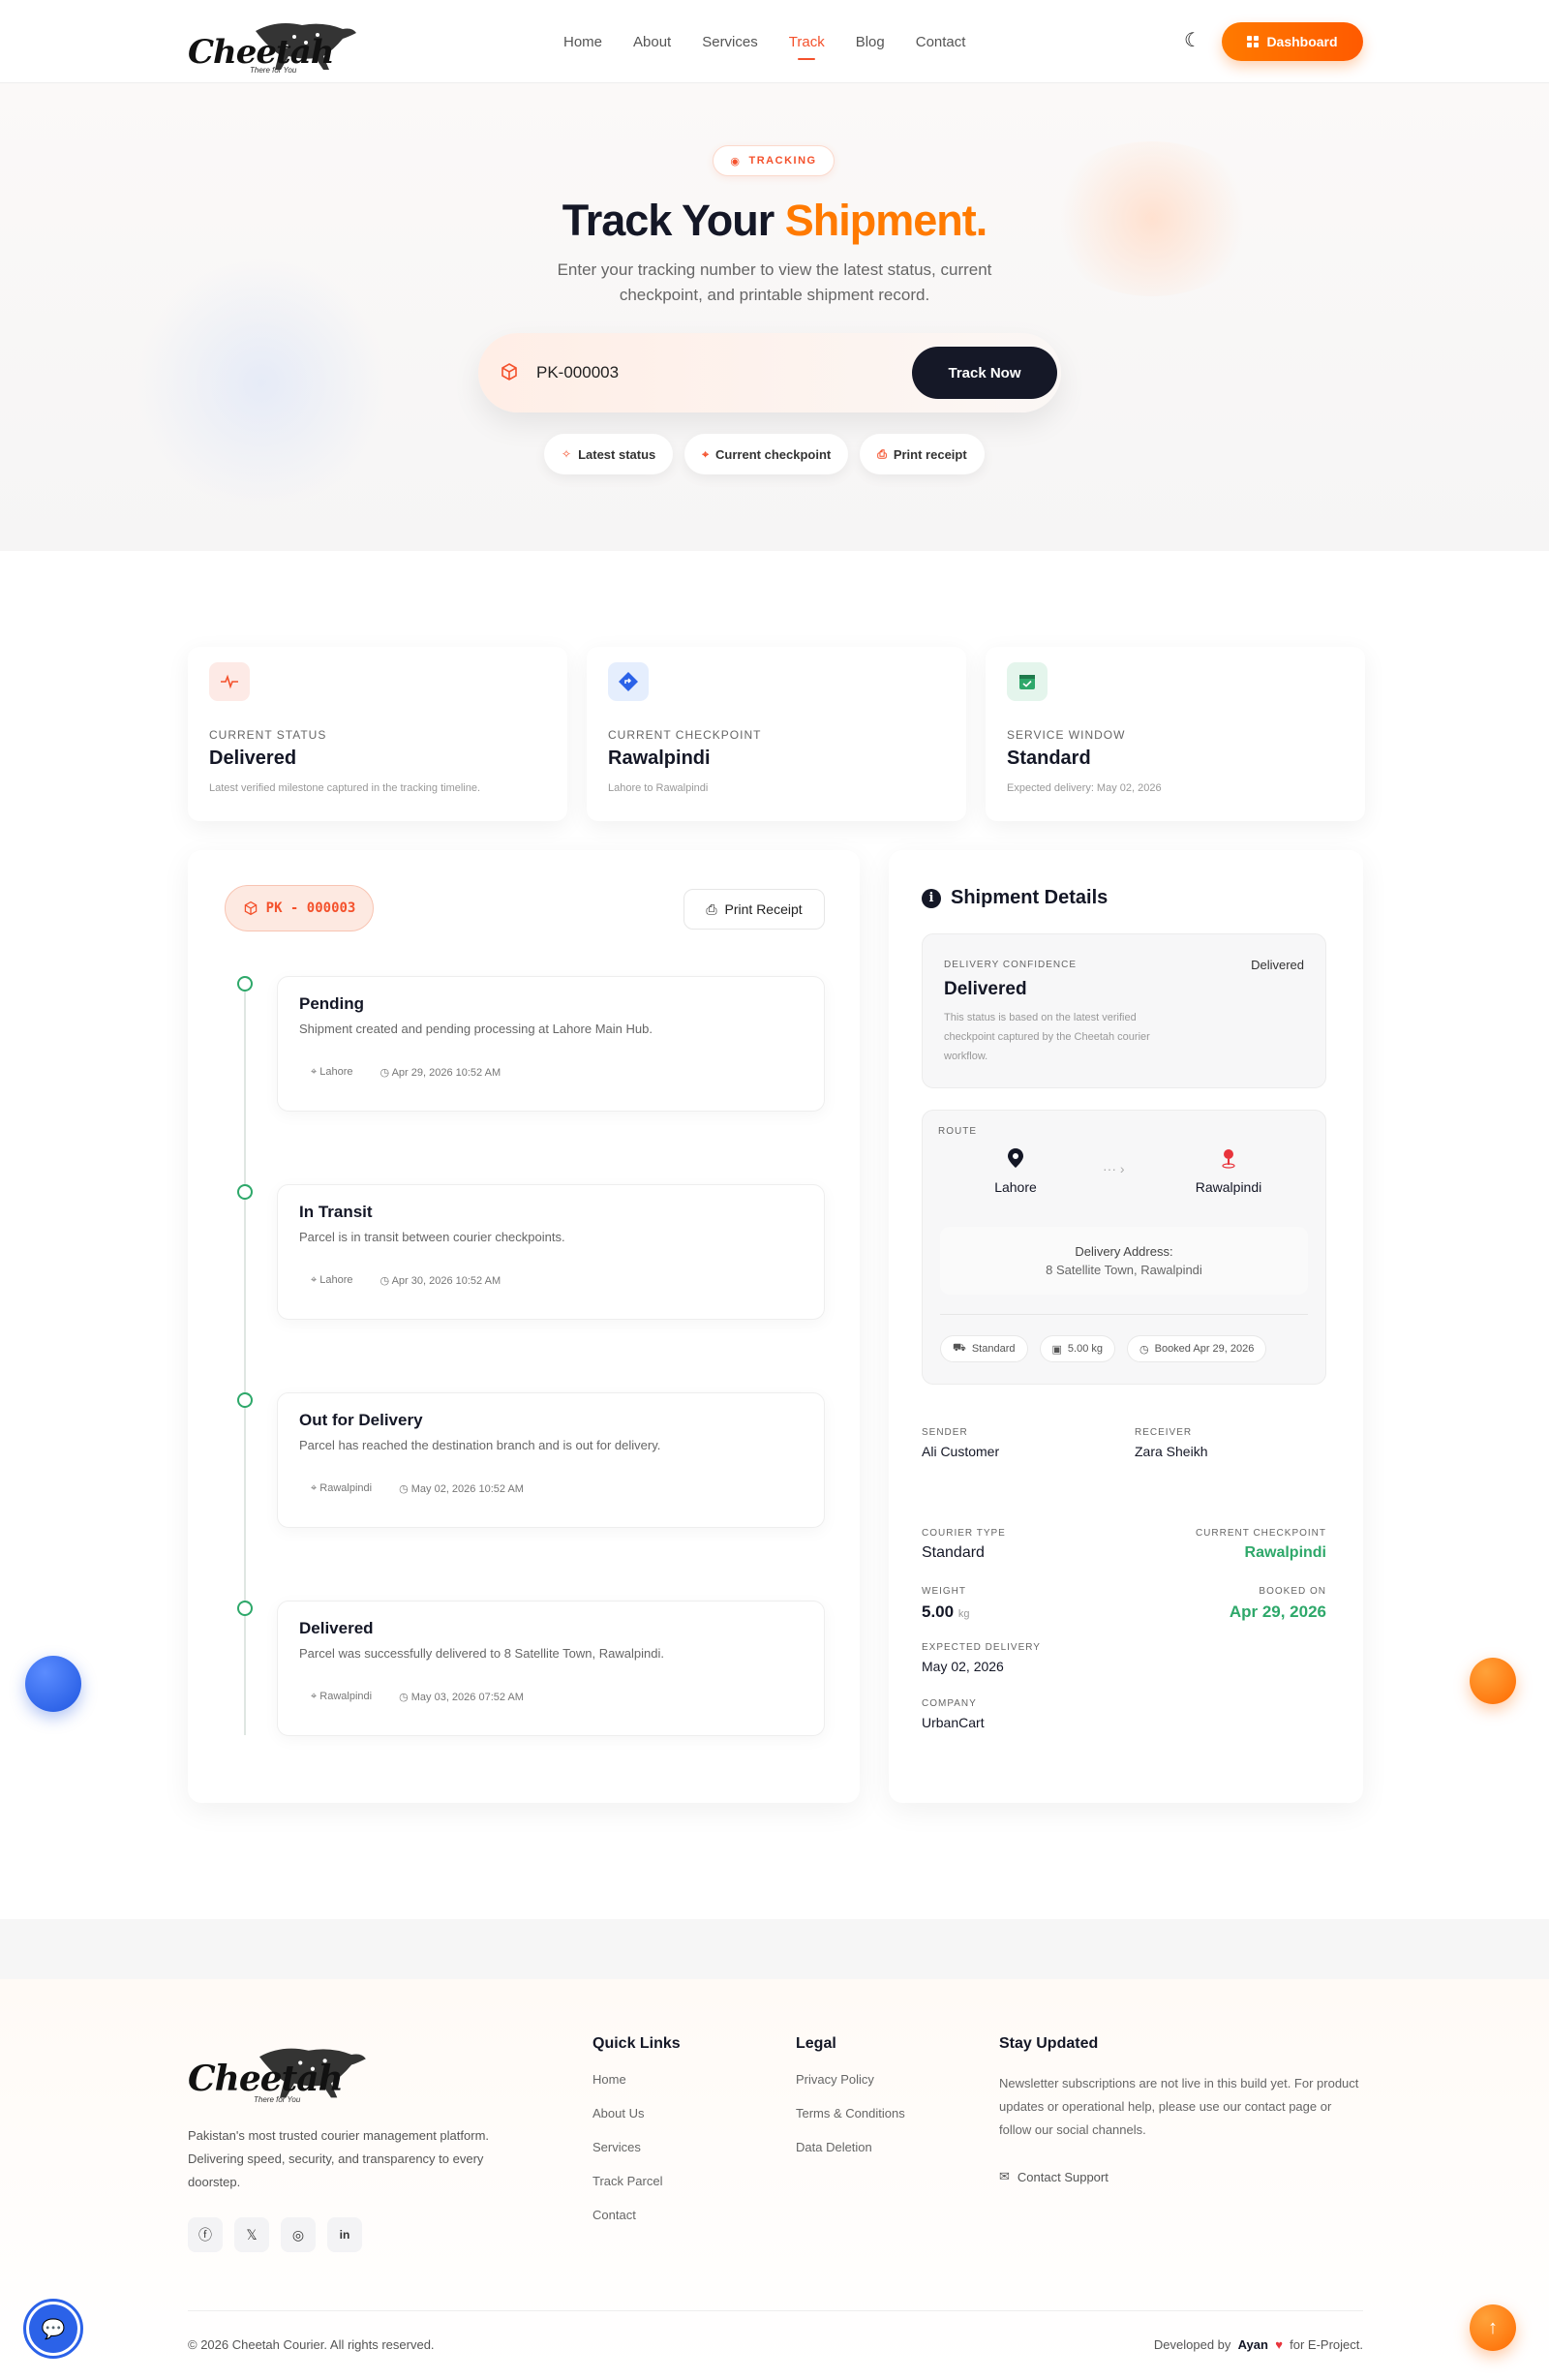 The height and width of the screenshot is (2380, 1549). I want to click on nav-home: Home, so click(583, 42).